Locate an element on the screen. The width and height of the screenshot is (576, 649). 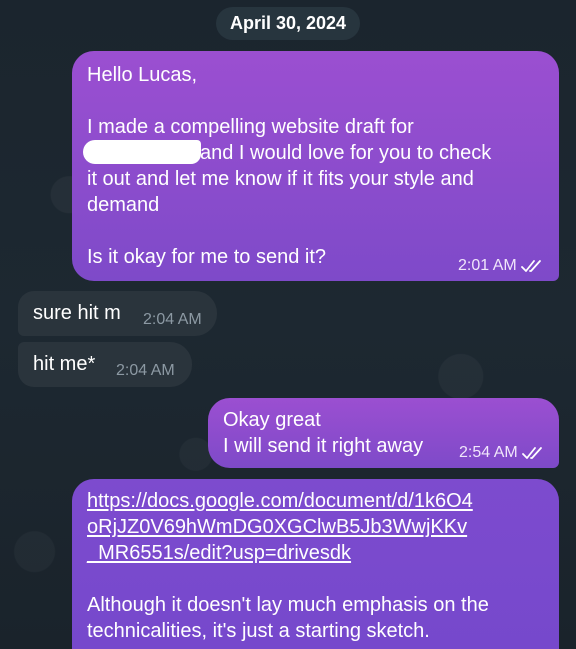
document-link: _MR6551s/edit?usp=drivesdk is located at coordinates (318, 553).